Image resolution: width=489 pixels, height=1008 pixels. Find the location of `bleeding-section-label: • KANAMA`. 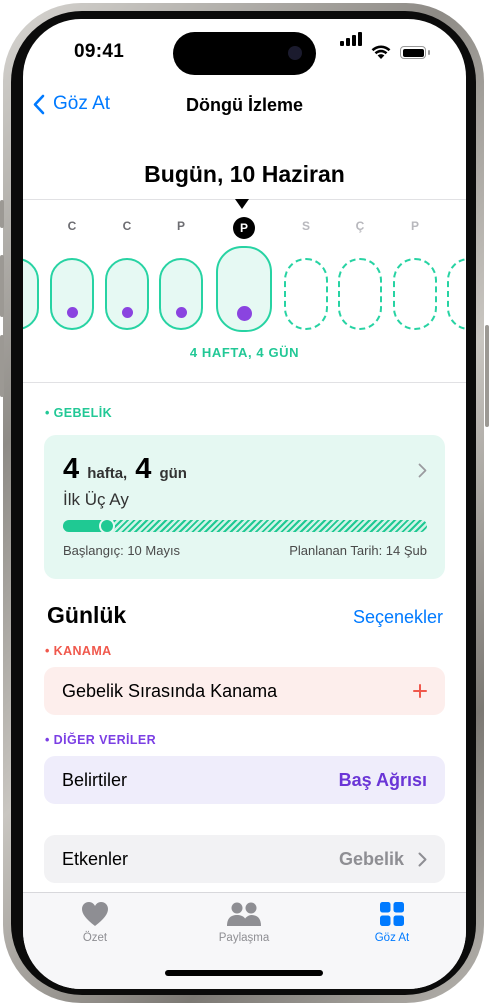

bleeding-section-label: • KANAMA is located at coordinates (78, 651).